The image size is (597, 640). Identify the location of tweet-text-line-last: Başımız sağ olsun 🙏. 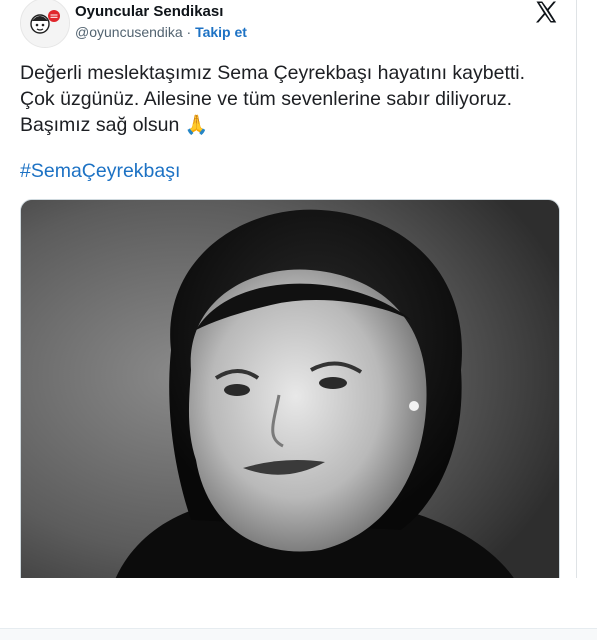
(292, 125).